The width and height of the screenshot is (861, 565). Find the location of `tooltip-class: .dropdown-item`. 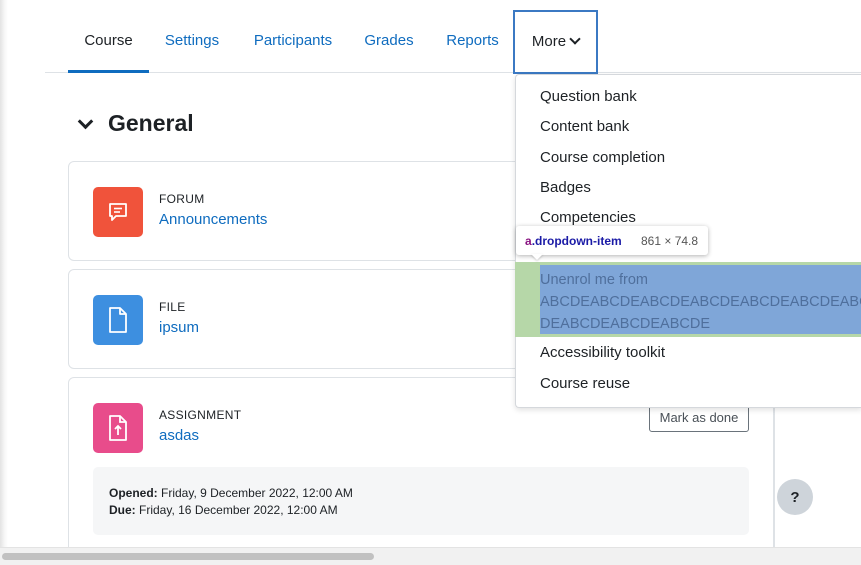

tooltip-class: .dropdown-item is located at coordinates (576, 241).